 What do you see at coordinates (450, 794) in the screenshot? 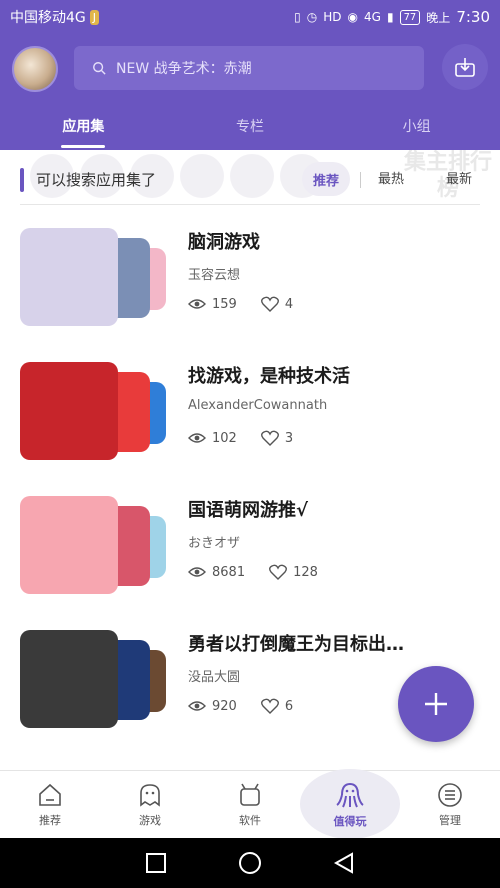
I see `menu-circle-icon` at bounding box center [450, 794].